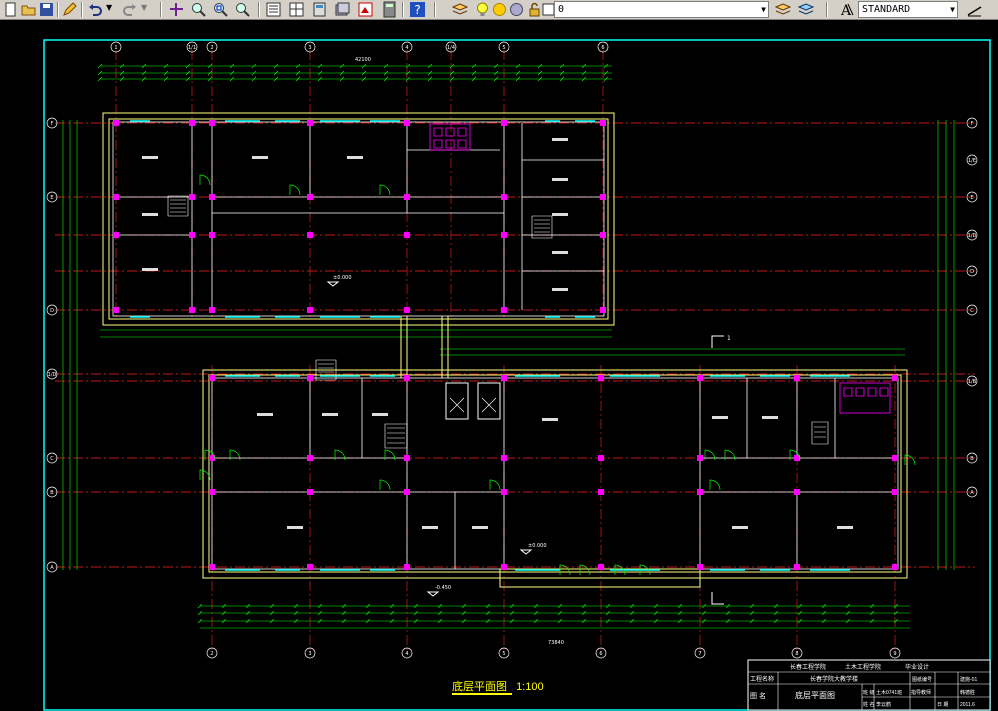 The height and width of the screenshot is (711, 998). Describe the element at coordinates (883, 704) in the screenshot. I see `tb-student: 李云鹤` at that location.